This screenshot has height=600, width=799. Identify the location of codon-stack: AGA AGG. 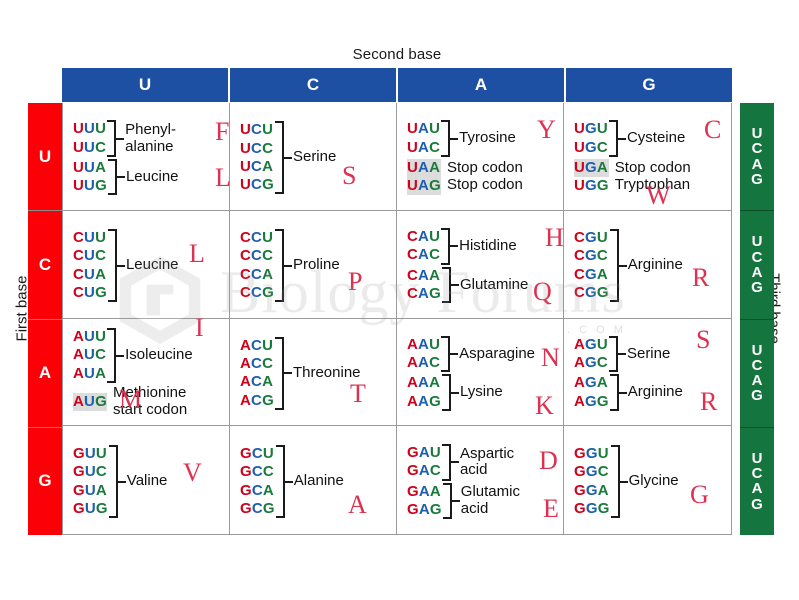
(591, 392).